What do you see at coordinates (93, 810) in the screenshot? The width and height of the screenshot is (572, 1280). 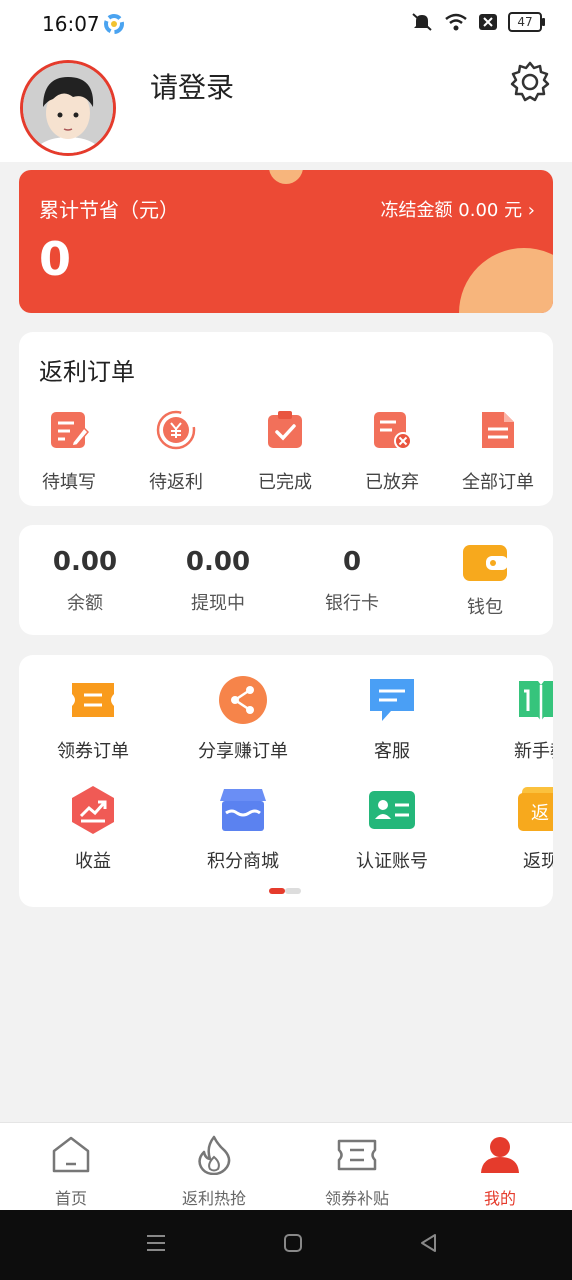 I see `earnings-icon` at bounding box center [93, 810].